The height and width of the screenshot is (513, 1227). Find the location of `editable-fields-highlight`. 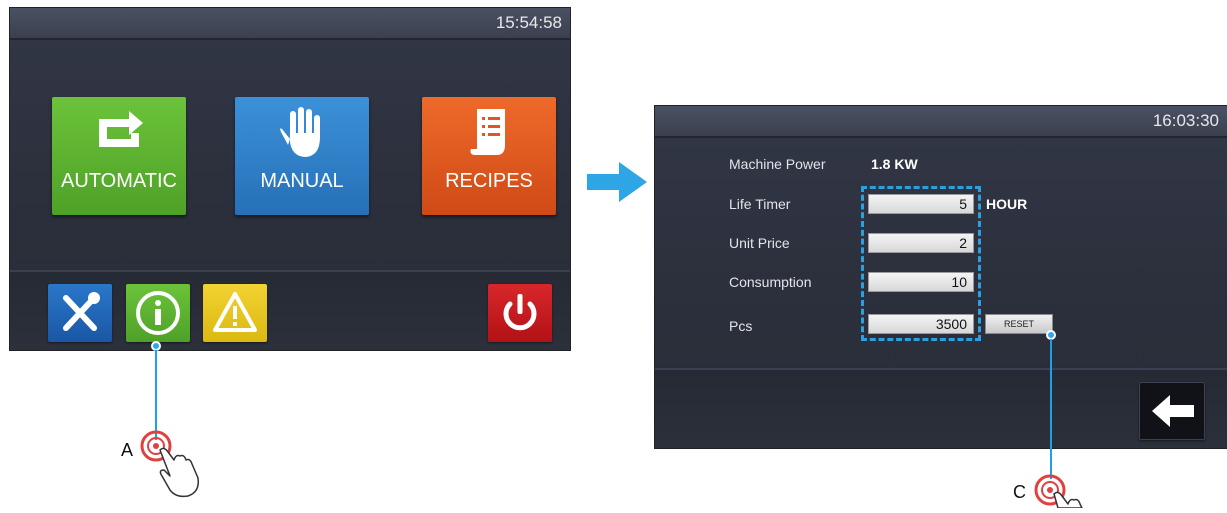

editable-fields-highlight is located at coordinates (921, 263).